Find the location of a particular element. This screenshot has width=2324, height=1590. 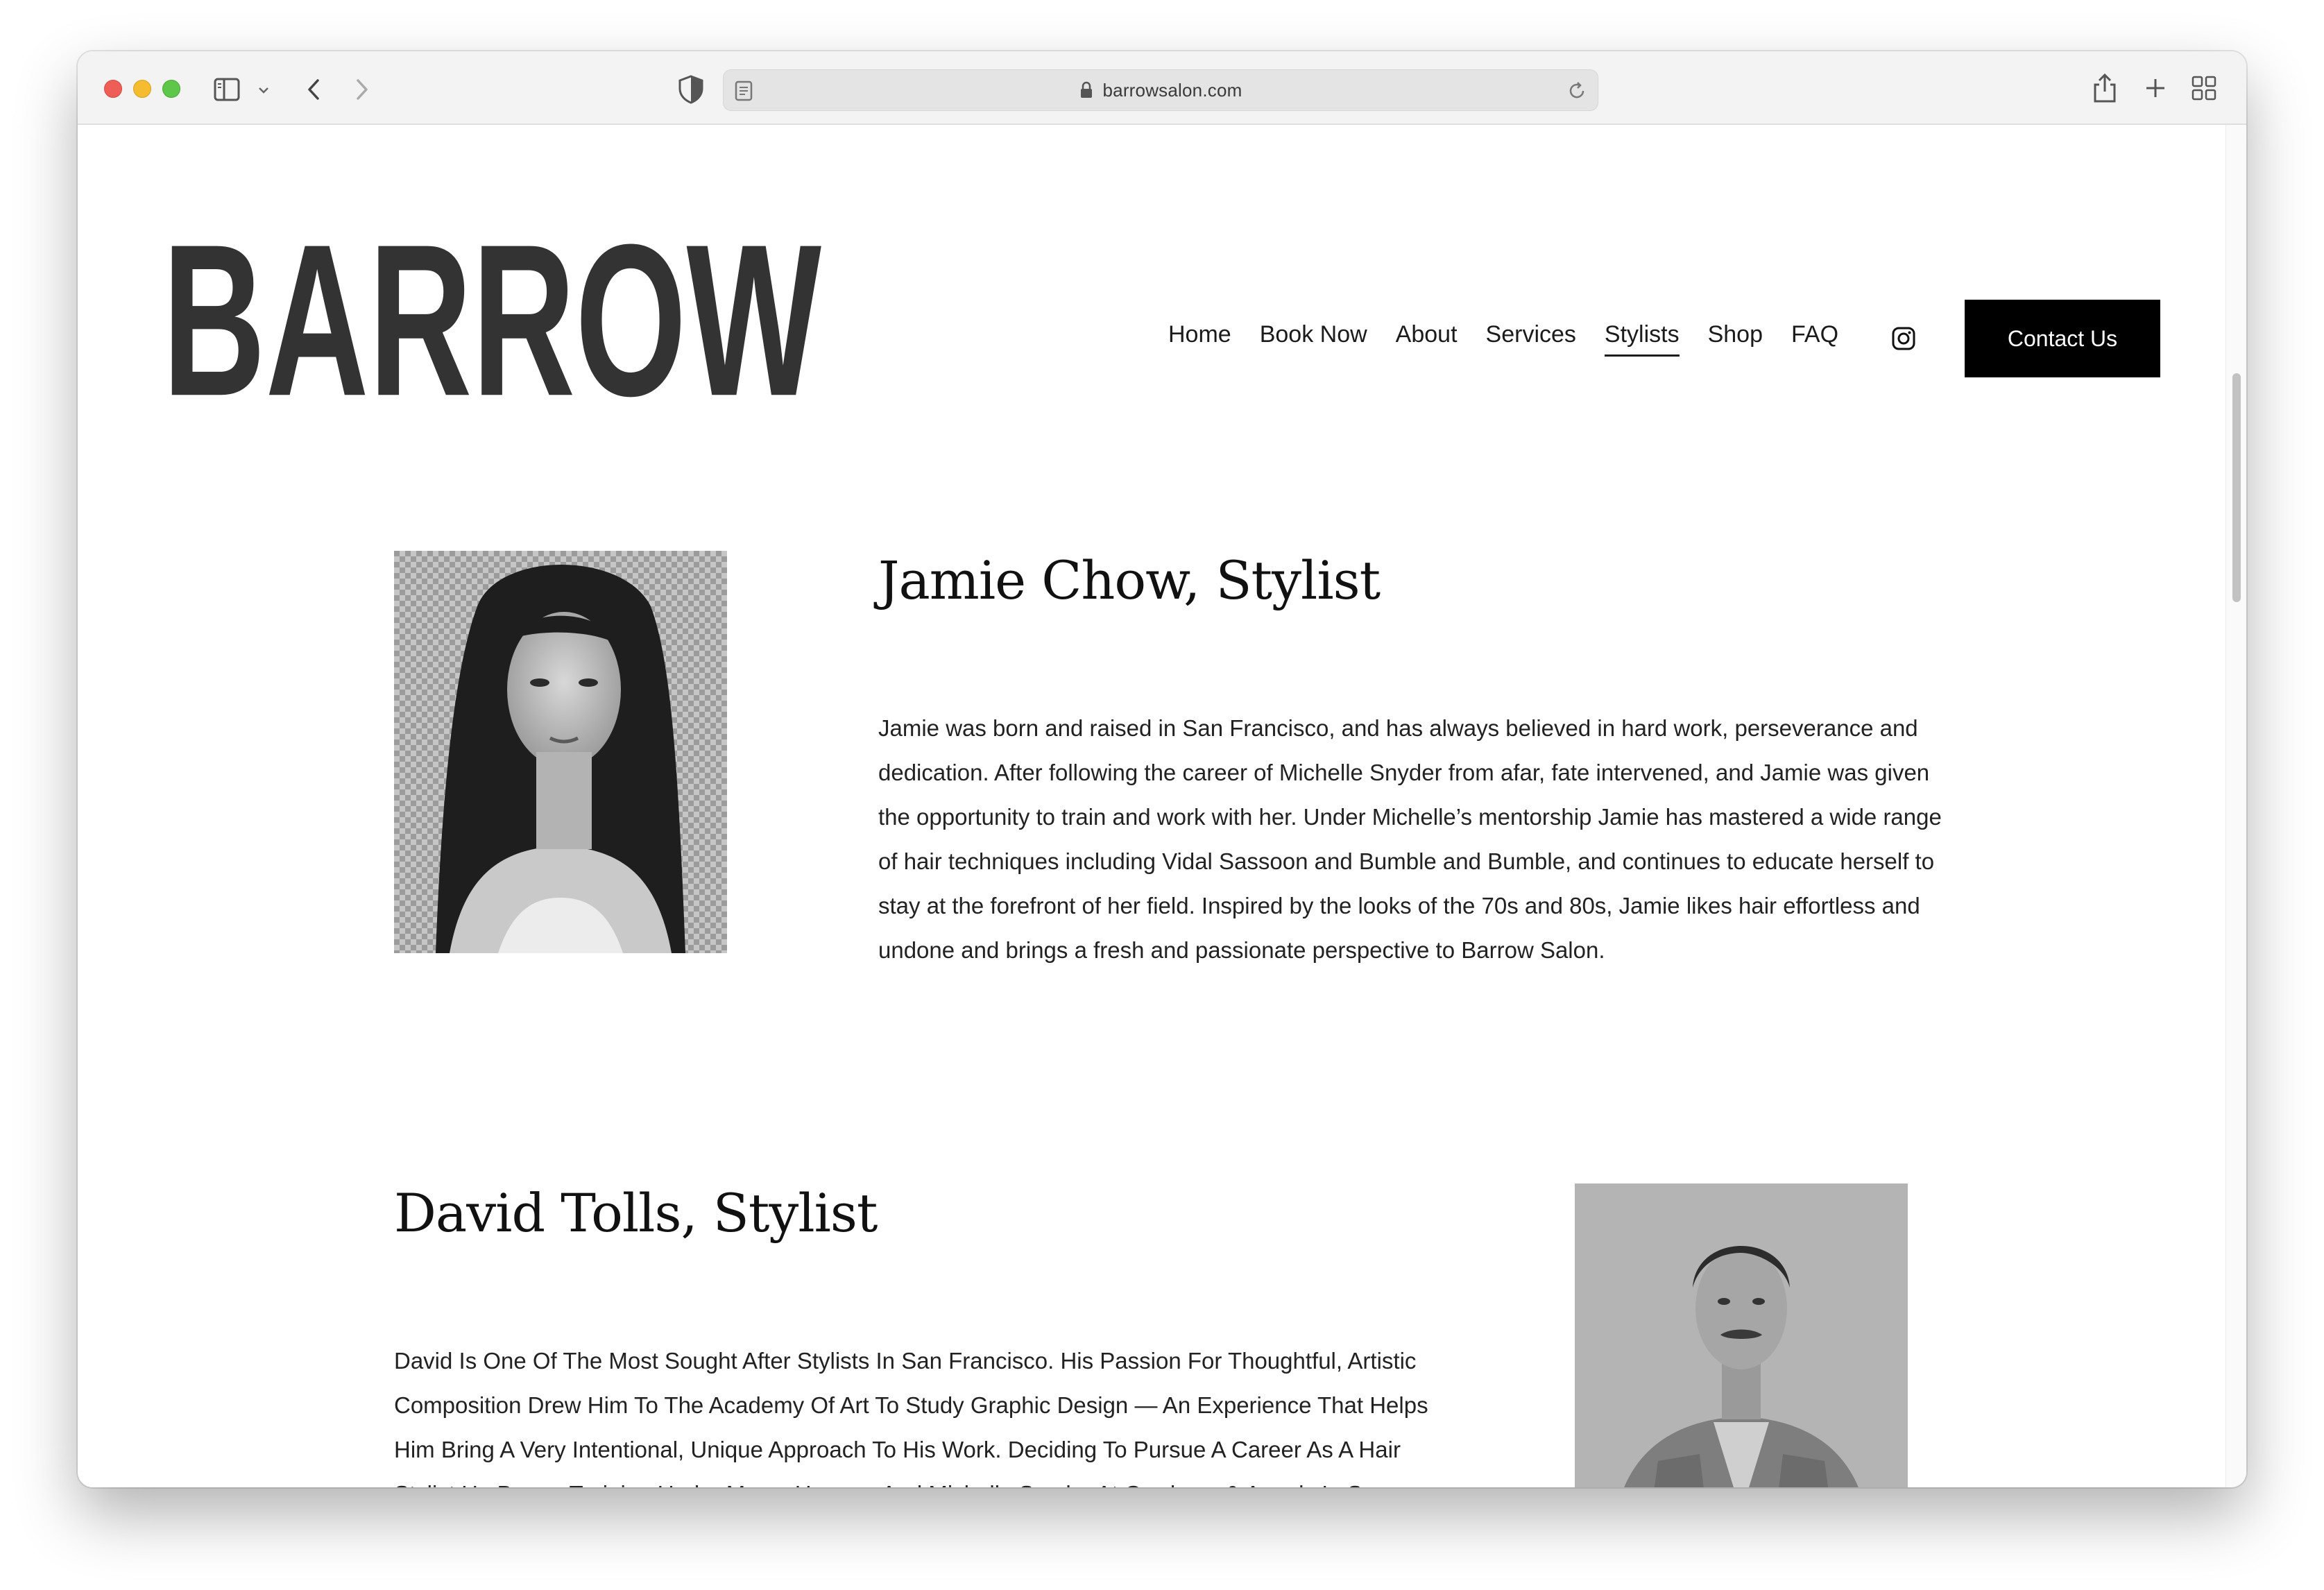

maximize-window-button is located at coordinates (171, 89).